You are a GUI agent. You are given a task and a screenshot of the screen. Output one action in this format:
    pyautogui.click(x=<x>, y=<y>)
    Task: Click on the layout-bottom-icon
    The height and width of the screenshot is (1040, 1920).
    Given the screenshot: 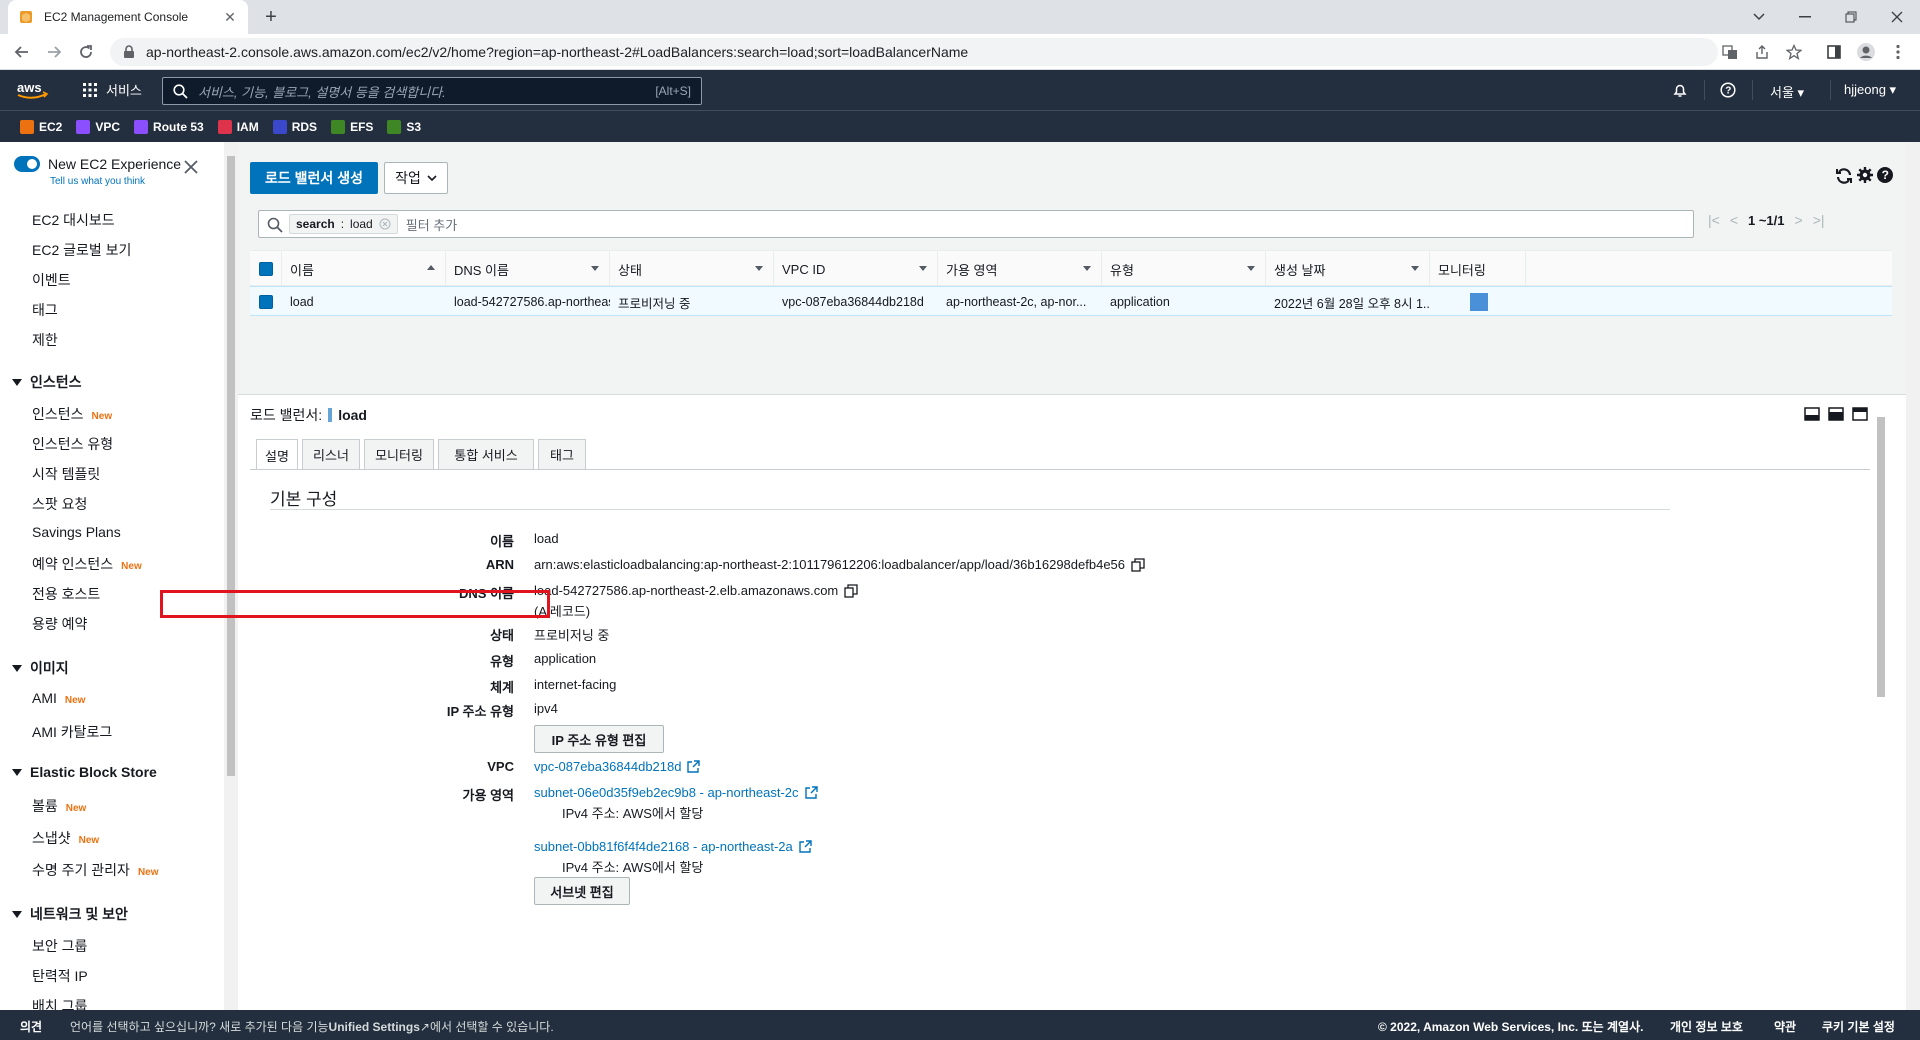 What is the action you would take?
    pyautogui.click(x=1812, y=414)
    